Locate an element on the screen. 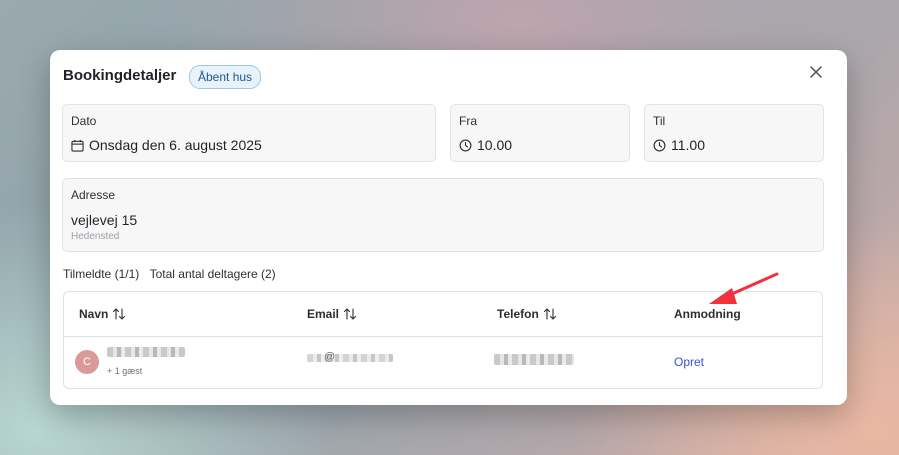 The width and height of the screenshot is (899, 455). from-label: Fra is located at coordinates (468, 121).